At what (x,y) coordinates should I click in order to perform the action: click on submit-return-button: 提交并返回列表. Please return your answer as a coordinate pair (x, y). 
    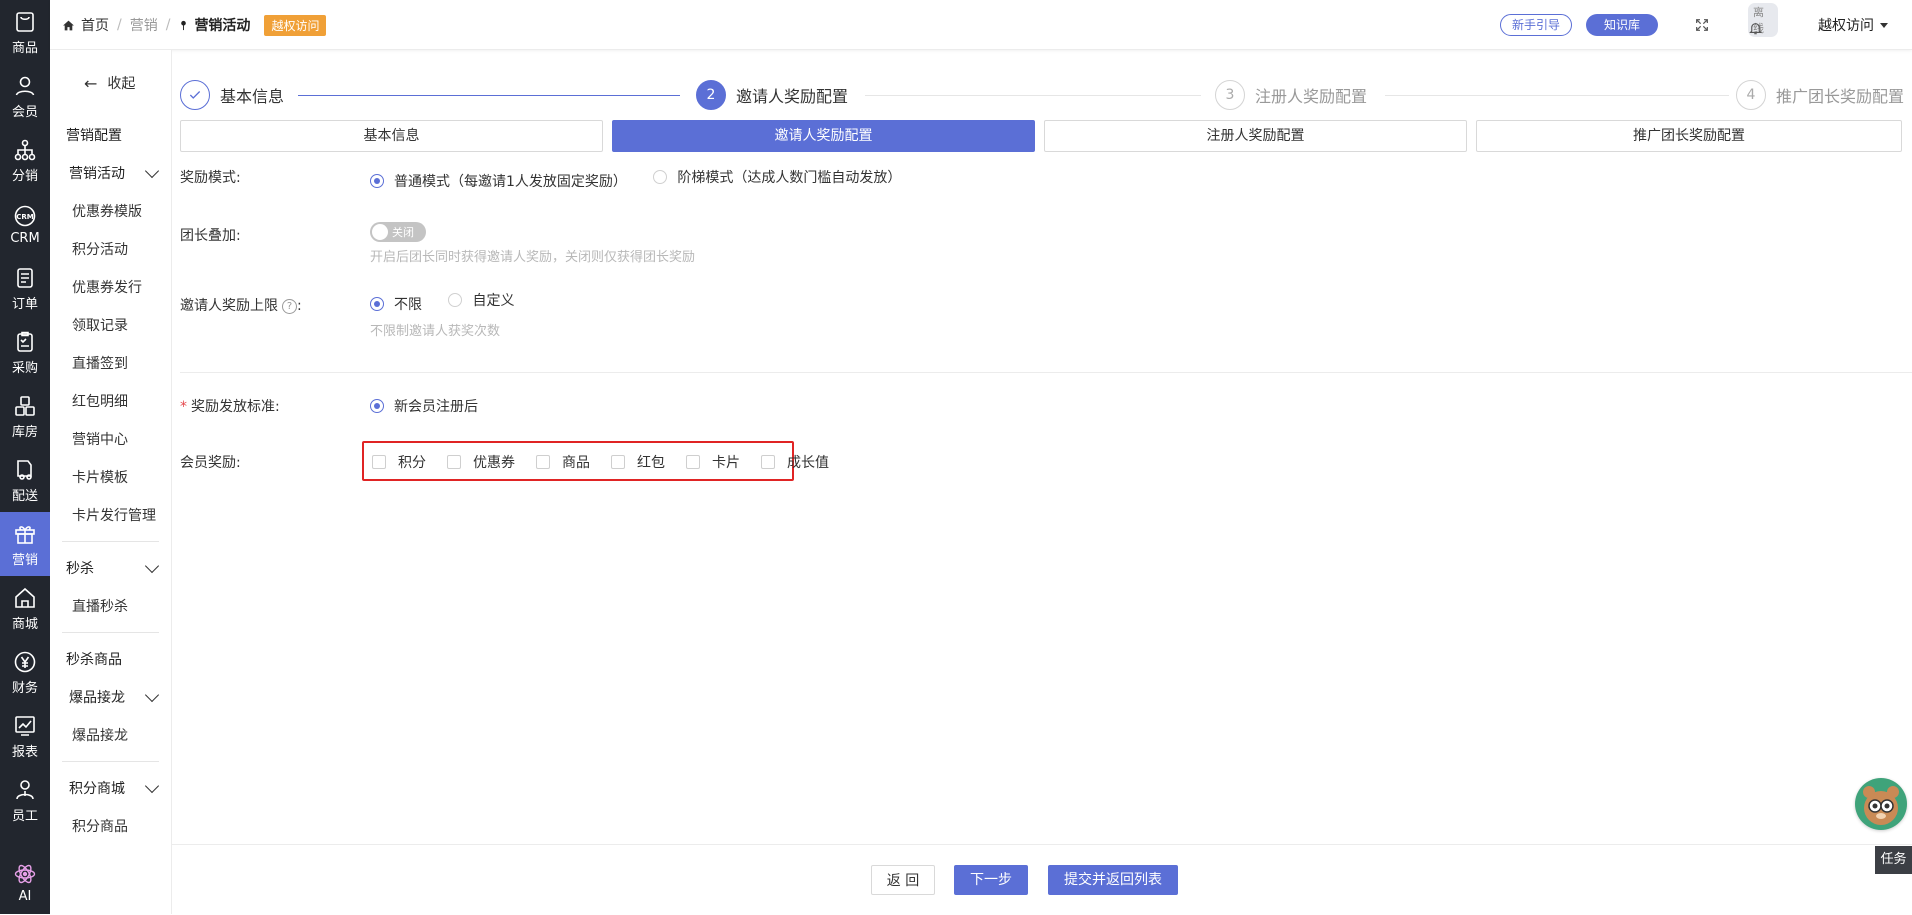
    Looking at the image, I should click on (1113, 880).